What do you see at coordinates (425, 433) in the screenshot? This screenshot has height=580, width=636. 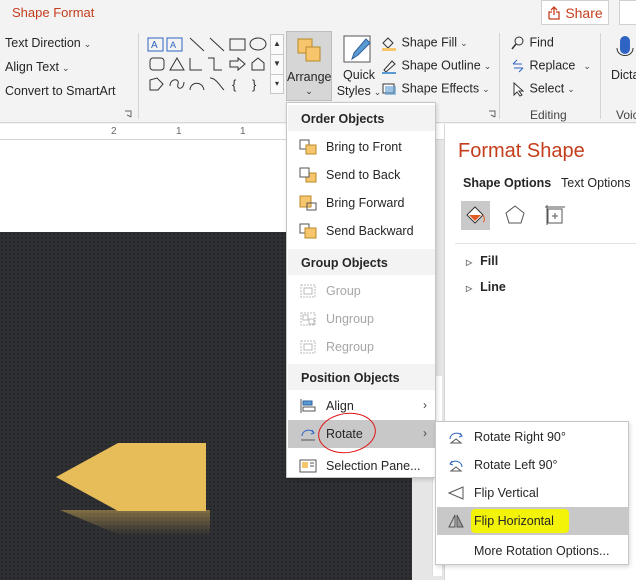 I see `chevron-right-icon: ›` at bounding box center [425, 433].